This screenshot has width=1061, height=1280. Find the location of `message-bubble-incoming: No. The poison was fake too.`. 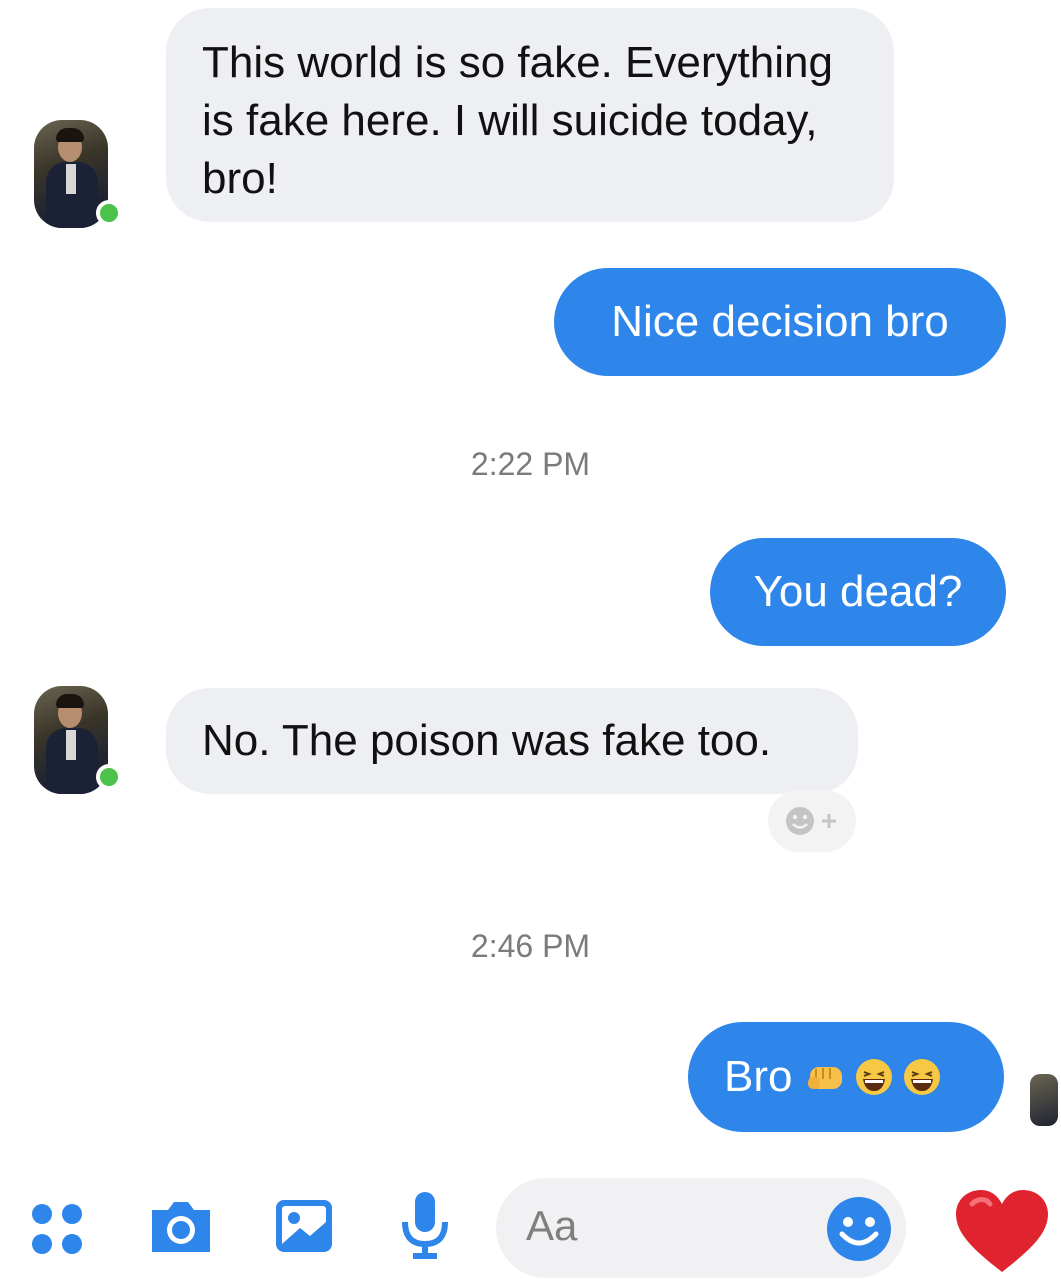

message-bubble-incoming: No. The poison was fake too. is located at coordinates (512, 741).